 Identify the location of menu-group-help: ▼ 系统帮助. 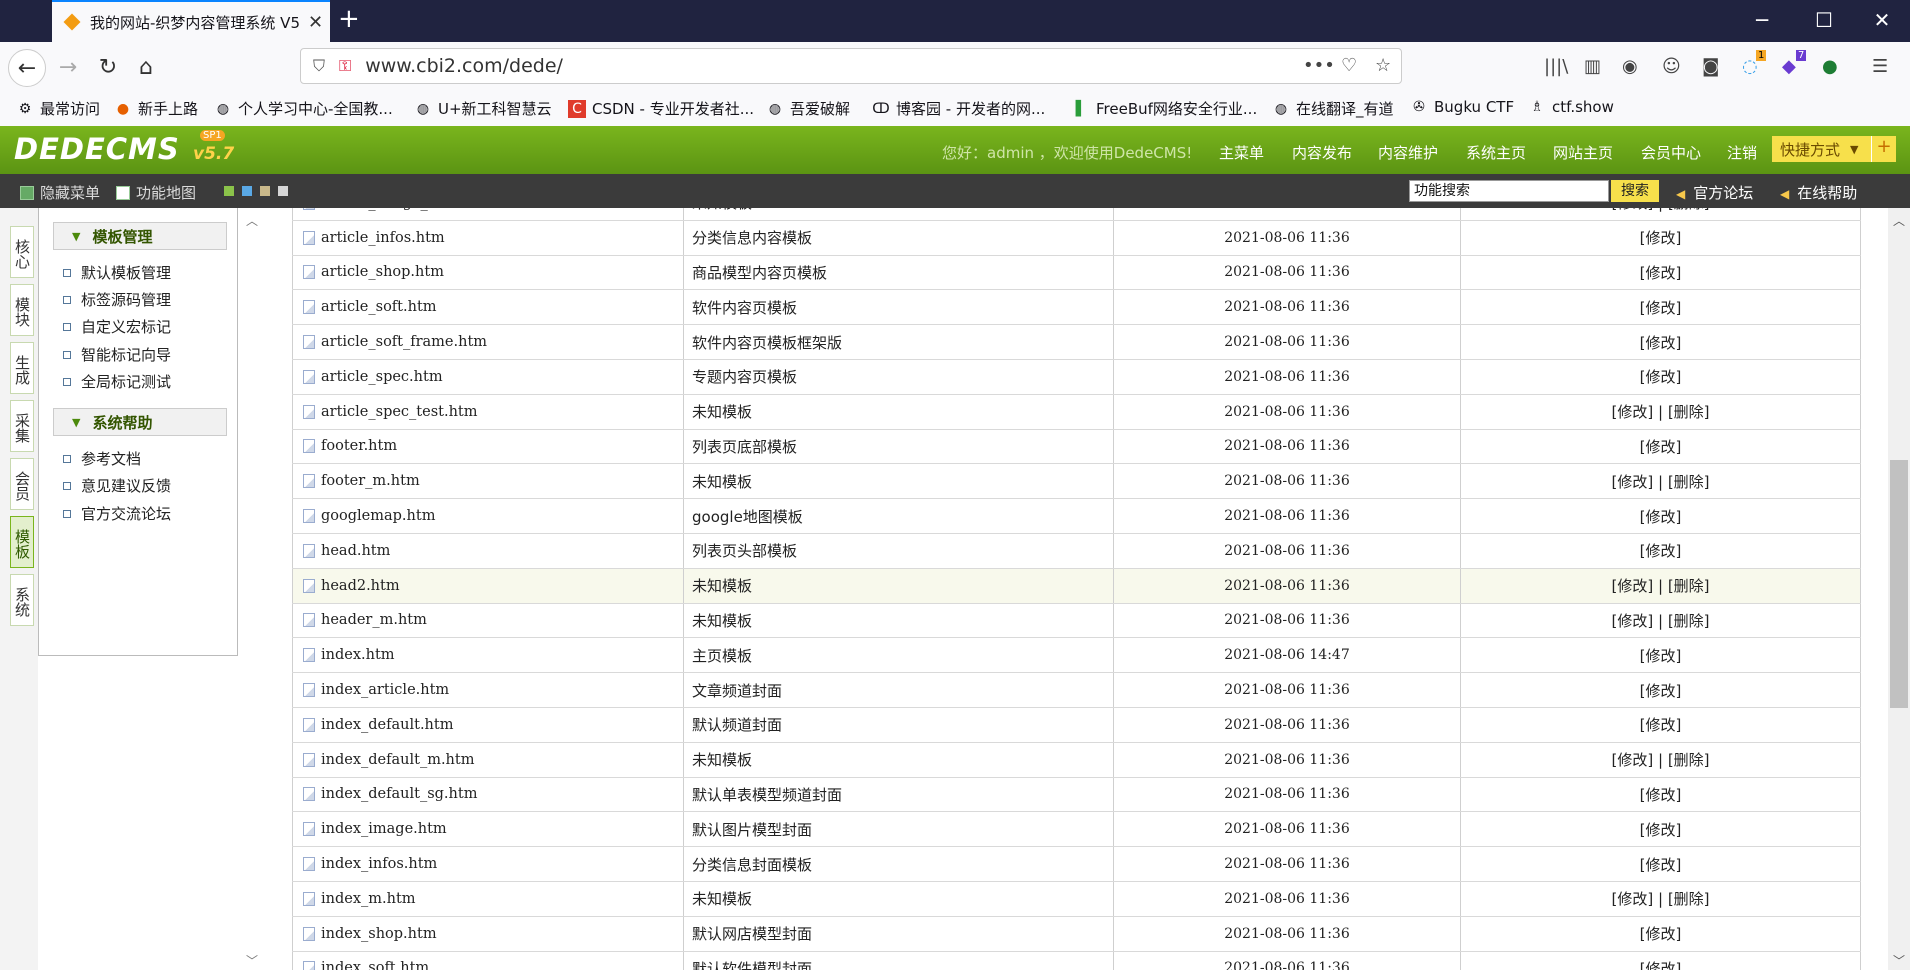
(140, 422).